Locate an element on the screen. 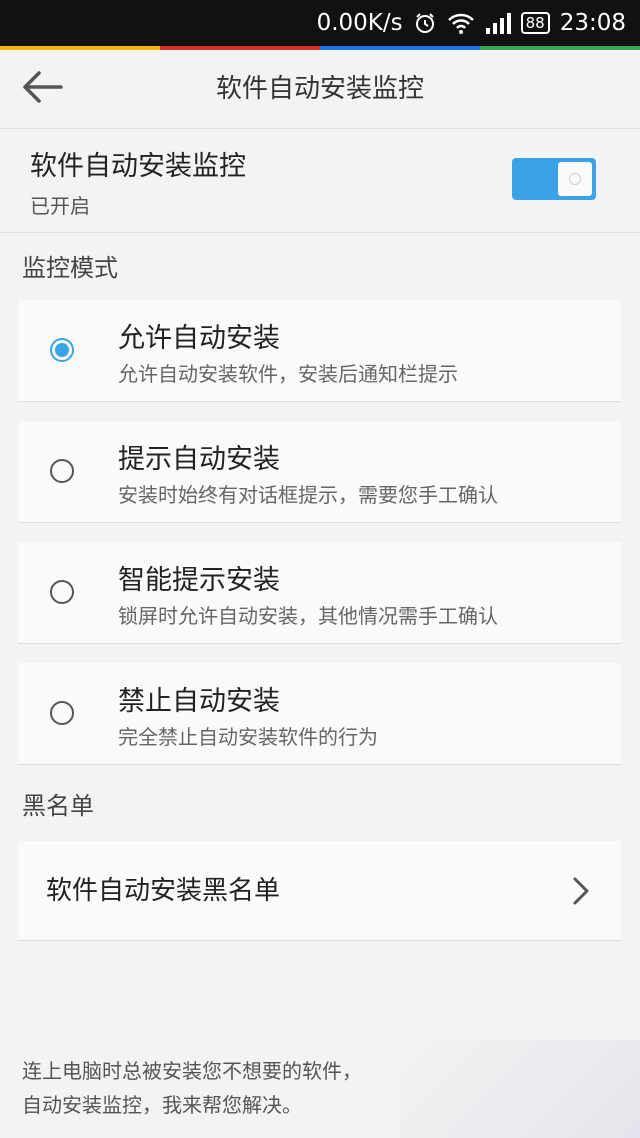 The image size is (640, 1138). battery-level: 88 is located at coordinates (535, 23).